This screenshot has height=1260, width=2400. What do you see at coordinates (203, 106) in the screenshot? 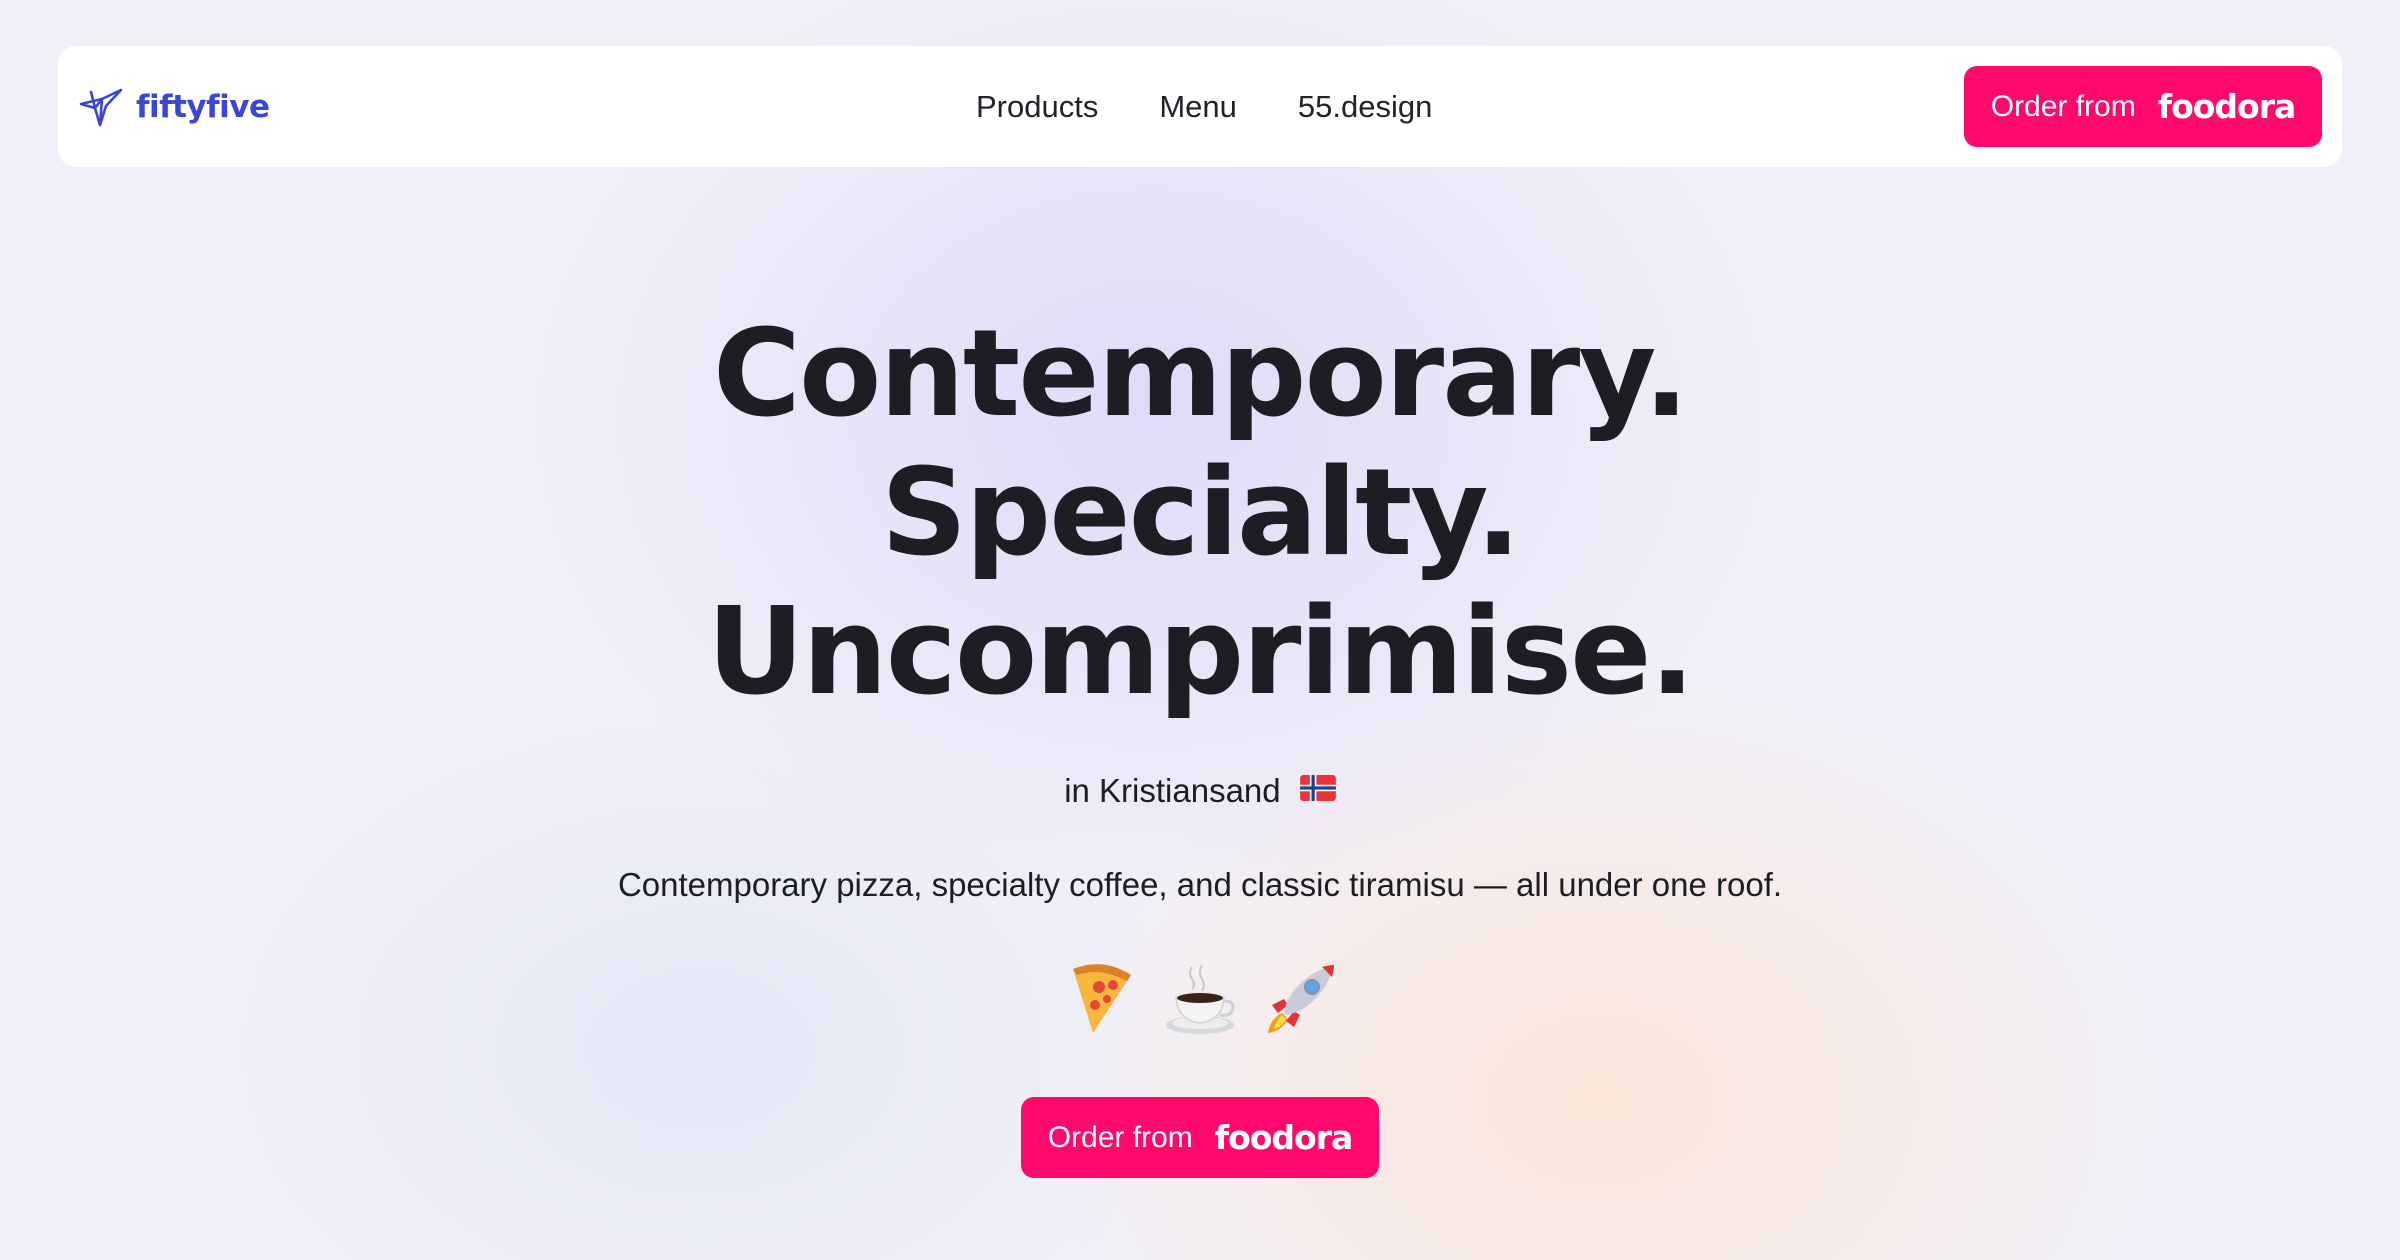
I see `brand-name: fiftyfive` at bounding box center [203, 106].